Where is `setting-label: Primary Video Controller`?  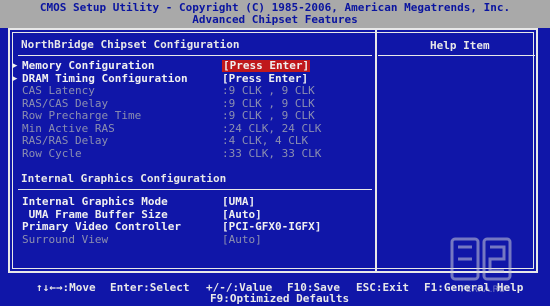
setting-label: Primary Video Controller is located at coordinates (101, 226).